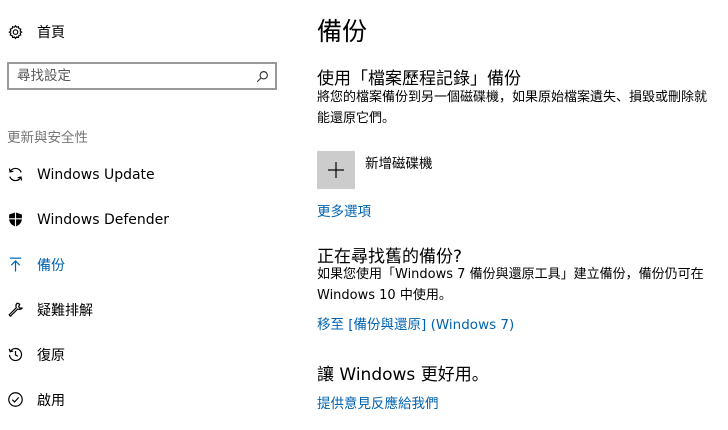  Describe the element at coordinates (65, 310) in the screenshot. I see `sidebar-item-label: 疑難排解` at that location.